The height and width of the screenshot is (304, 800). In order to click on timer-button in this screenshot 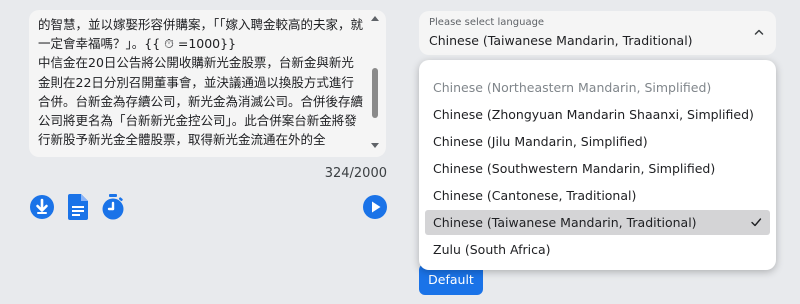, I will do `click(113, 207)`.